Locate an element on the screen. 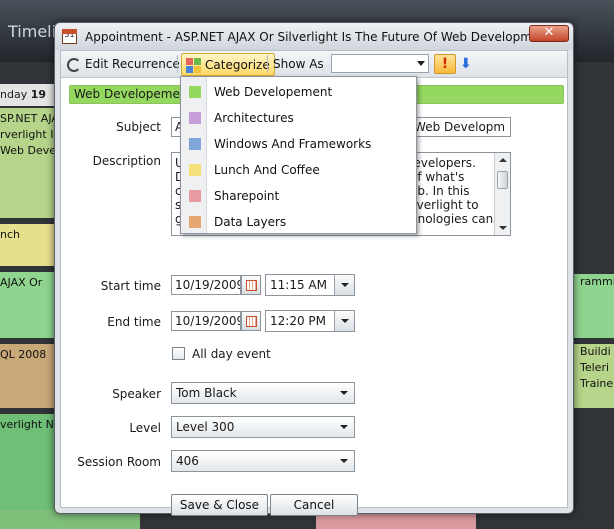 This screenshot has height=529, width=614. session-room-select: 406 is located at coordinates (263, 461).